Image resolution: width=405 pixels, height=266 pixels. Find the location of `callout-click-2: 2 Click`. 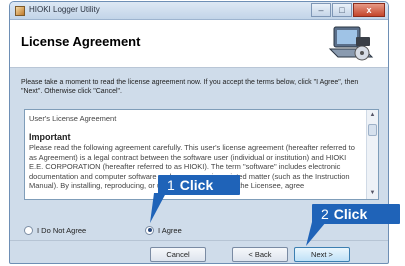

callout-click-2: 2 Click is located at coordinates (356, 214).